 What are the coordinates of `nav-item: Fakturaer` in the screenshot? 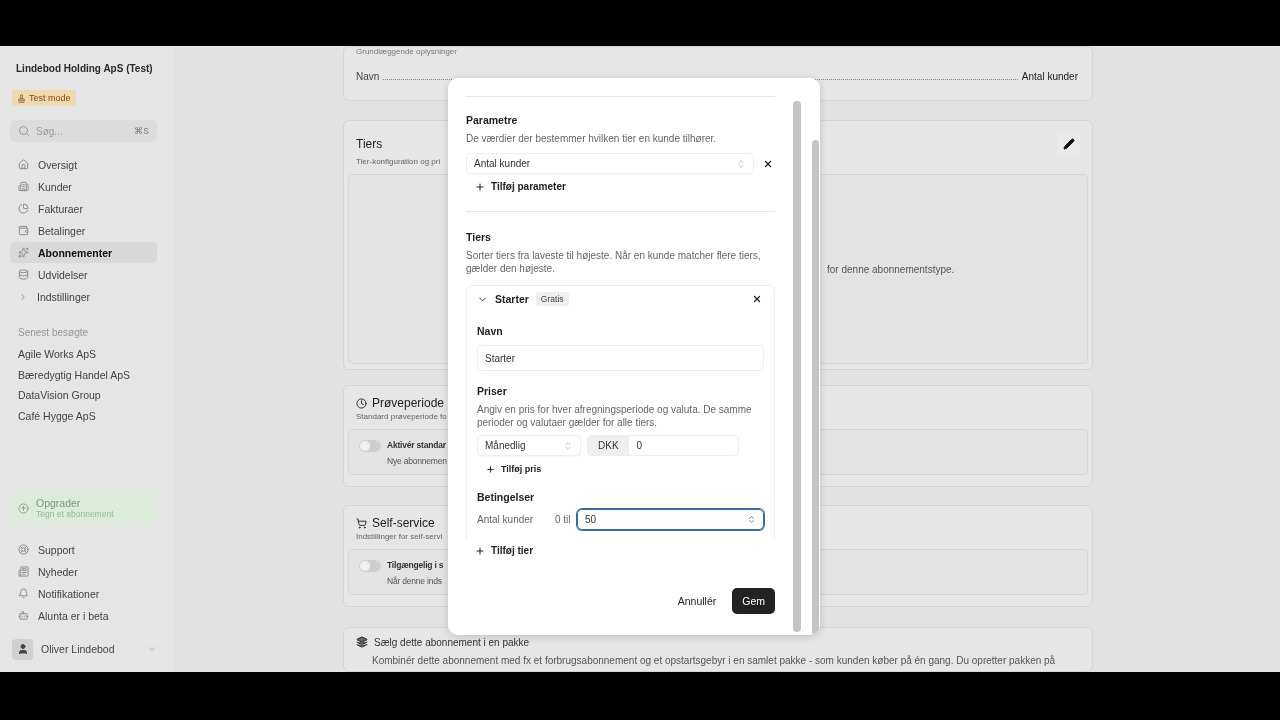 It's located at (83, 208).